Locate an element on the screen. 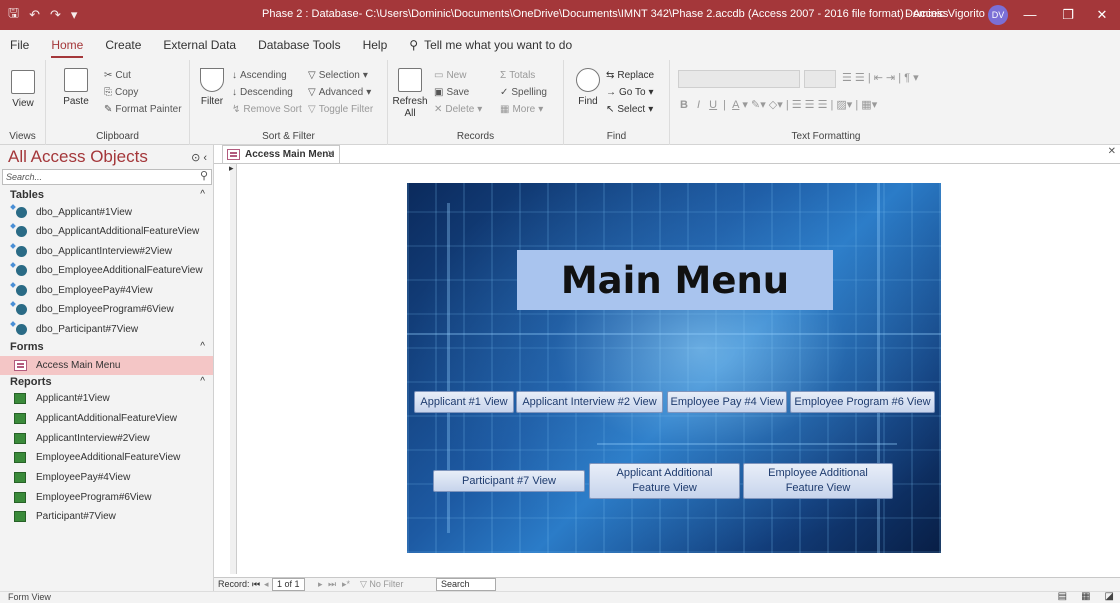  records-group-label: Records is located at coordinates (475, 136).